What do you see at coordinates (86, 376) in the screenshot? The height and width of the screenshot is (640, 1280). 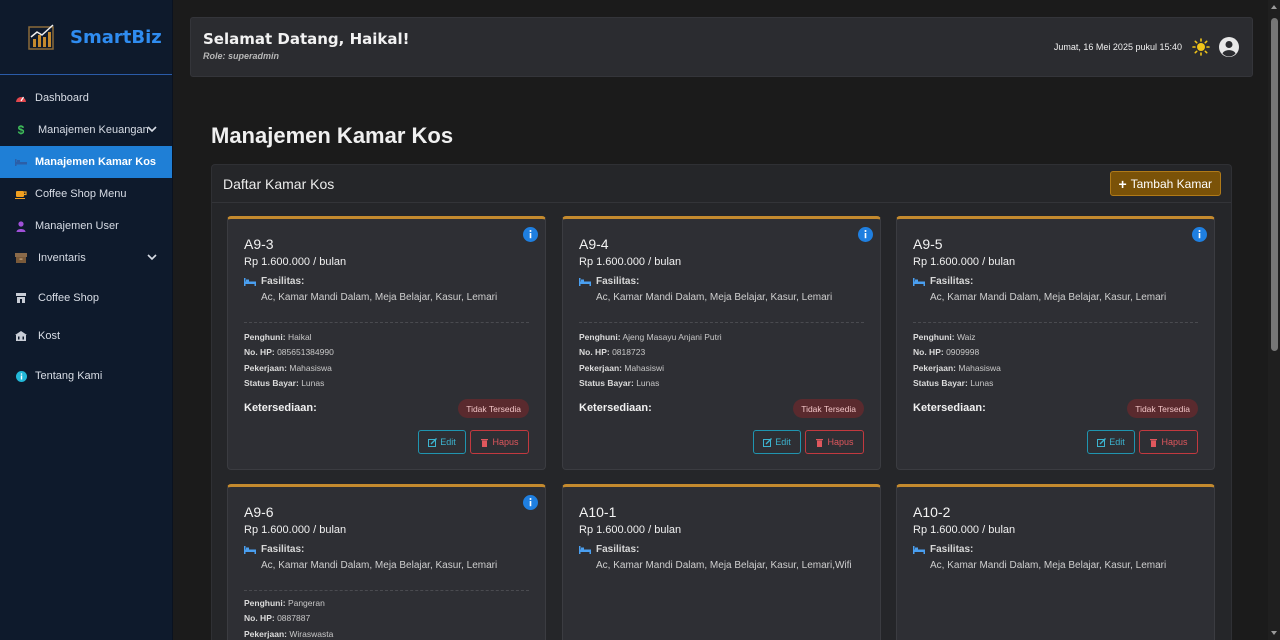 I see `sidebar-item-tentang-kami: Tentang Kami` at bounding box center [86, 376].